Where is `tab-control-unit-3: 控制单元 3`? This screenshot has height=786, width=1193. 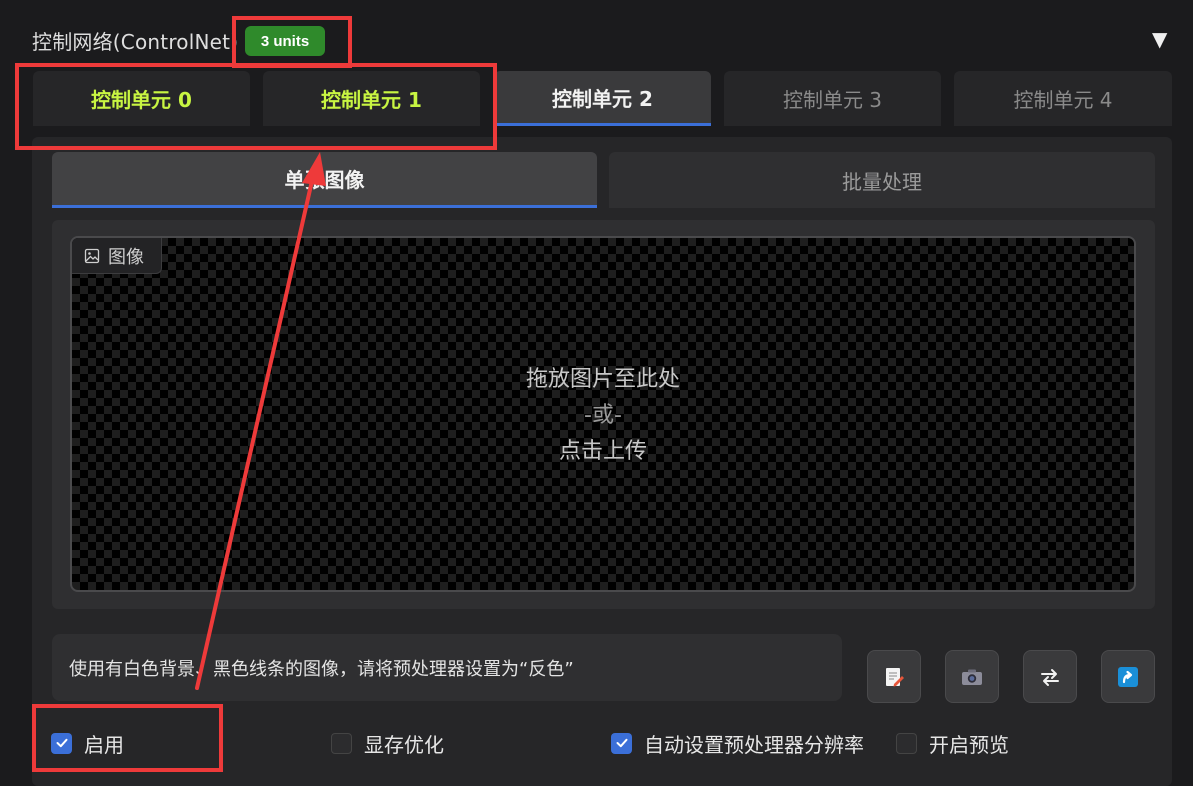 tab-control-unit-3: 控制单元 3 is located at coordinates (832, 98).